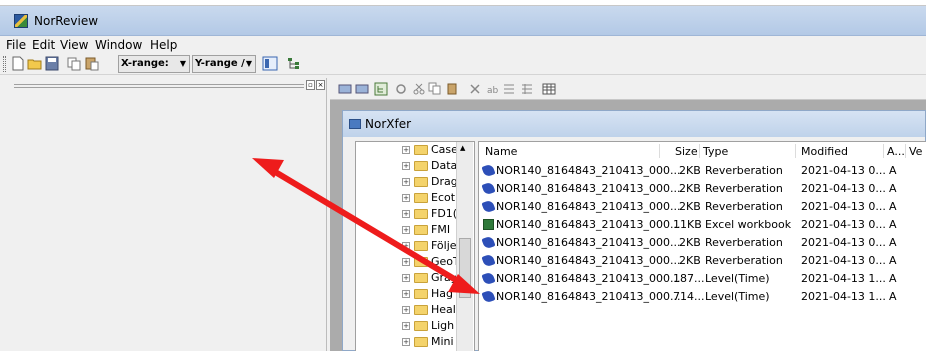  I want to click on details-view-icon, so click(527, 89).